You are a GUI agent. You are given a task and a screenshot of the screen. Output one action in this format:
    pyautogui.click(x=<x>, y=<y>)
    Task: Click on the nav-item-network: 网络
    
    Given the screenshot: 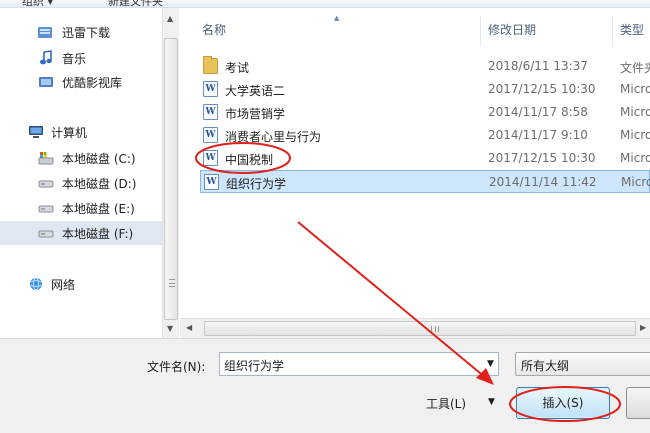 What is the action you would take?
    pyautogui.click(x=81, y=284)
    